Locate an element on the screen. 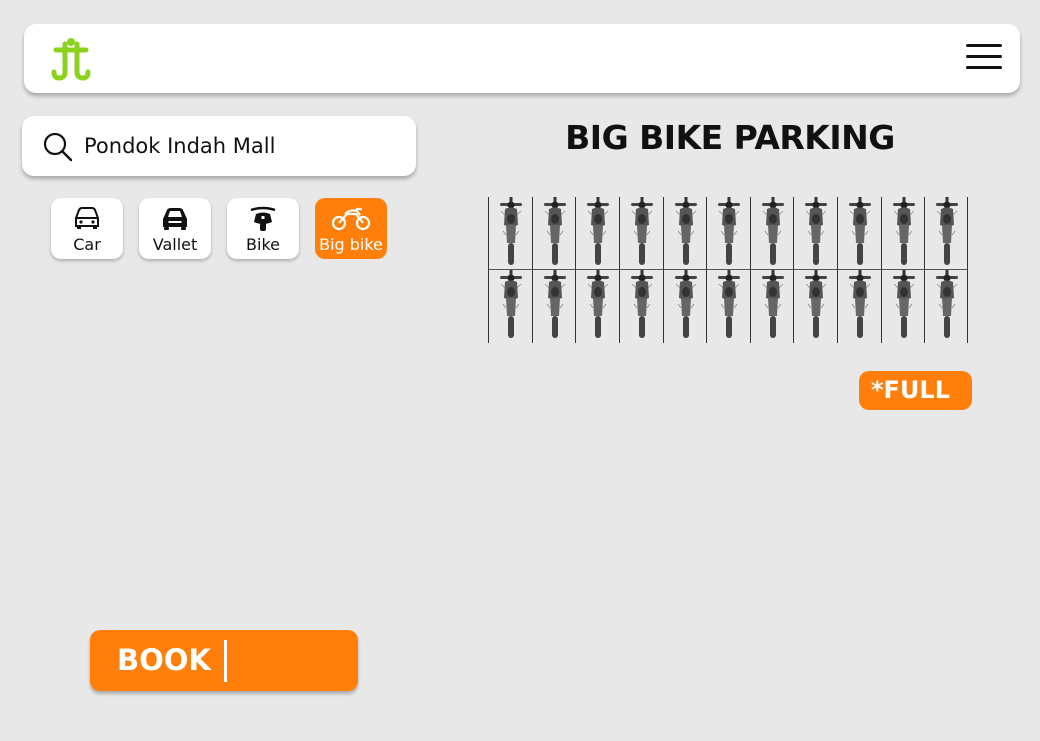 This screenshot has height=741, width=1040. parking-title: BIG BIKE PARKING is located at coordinates (730, 137).